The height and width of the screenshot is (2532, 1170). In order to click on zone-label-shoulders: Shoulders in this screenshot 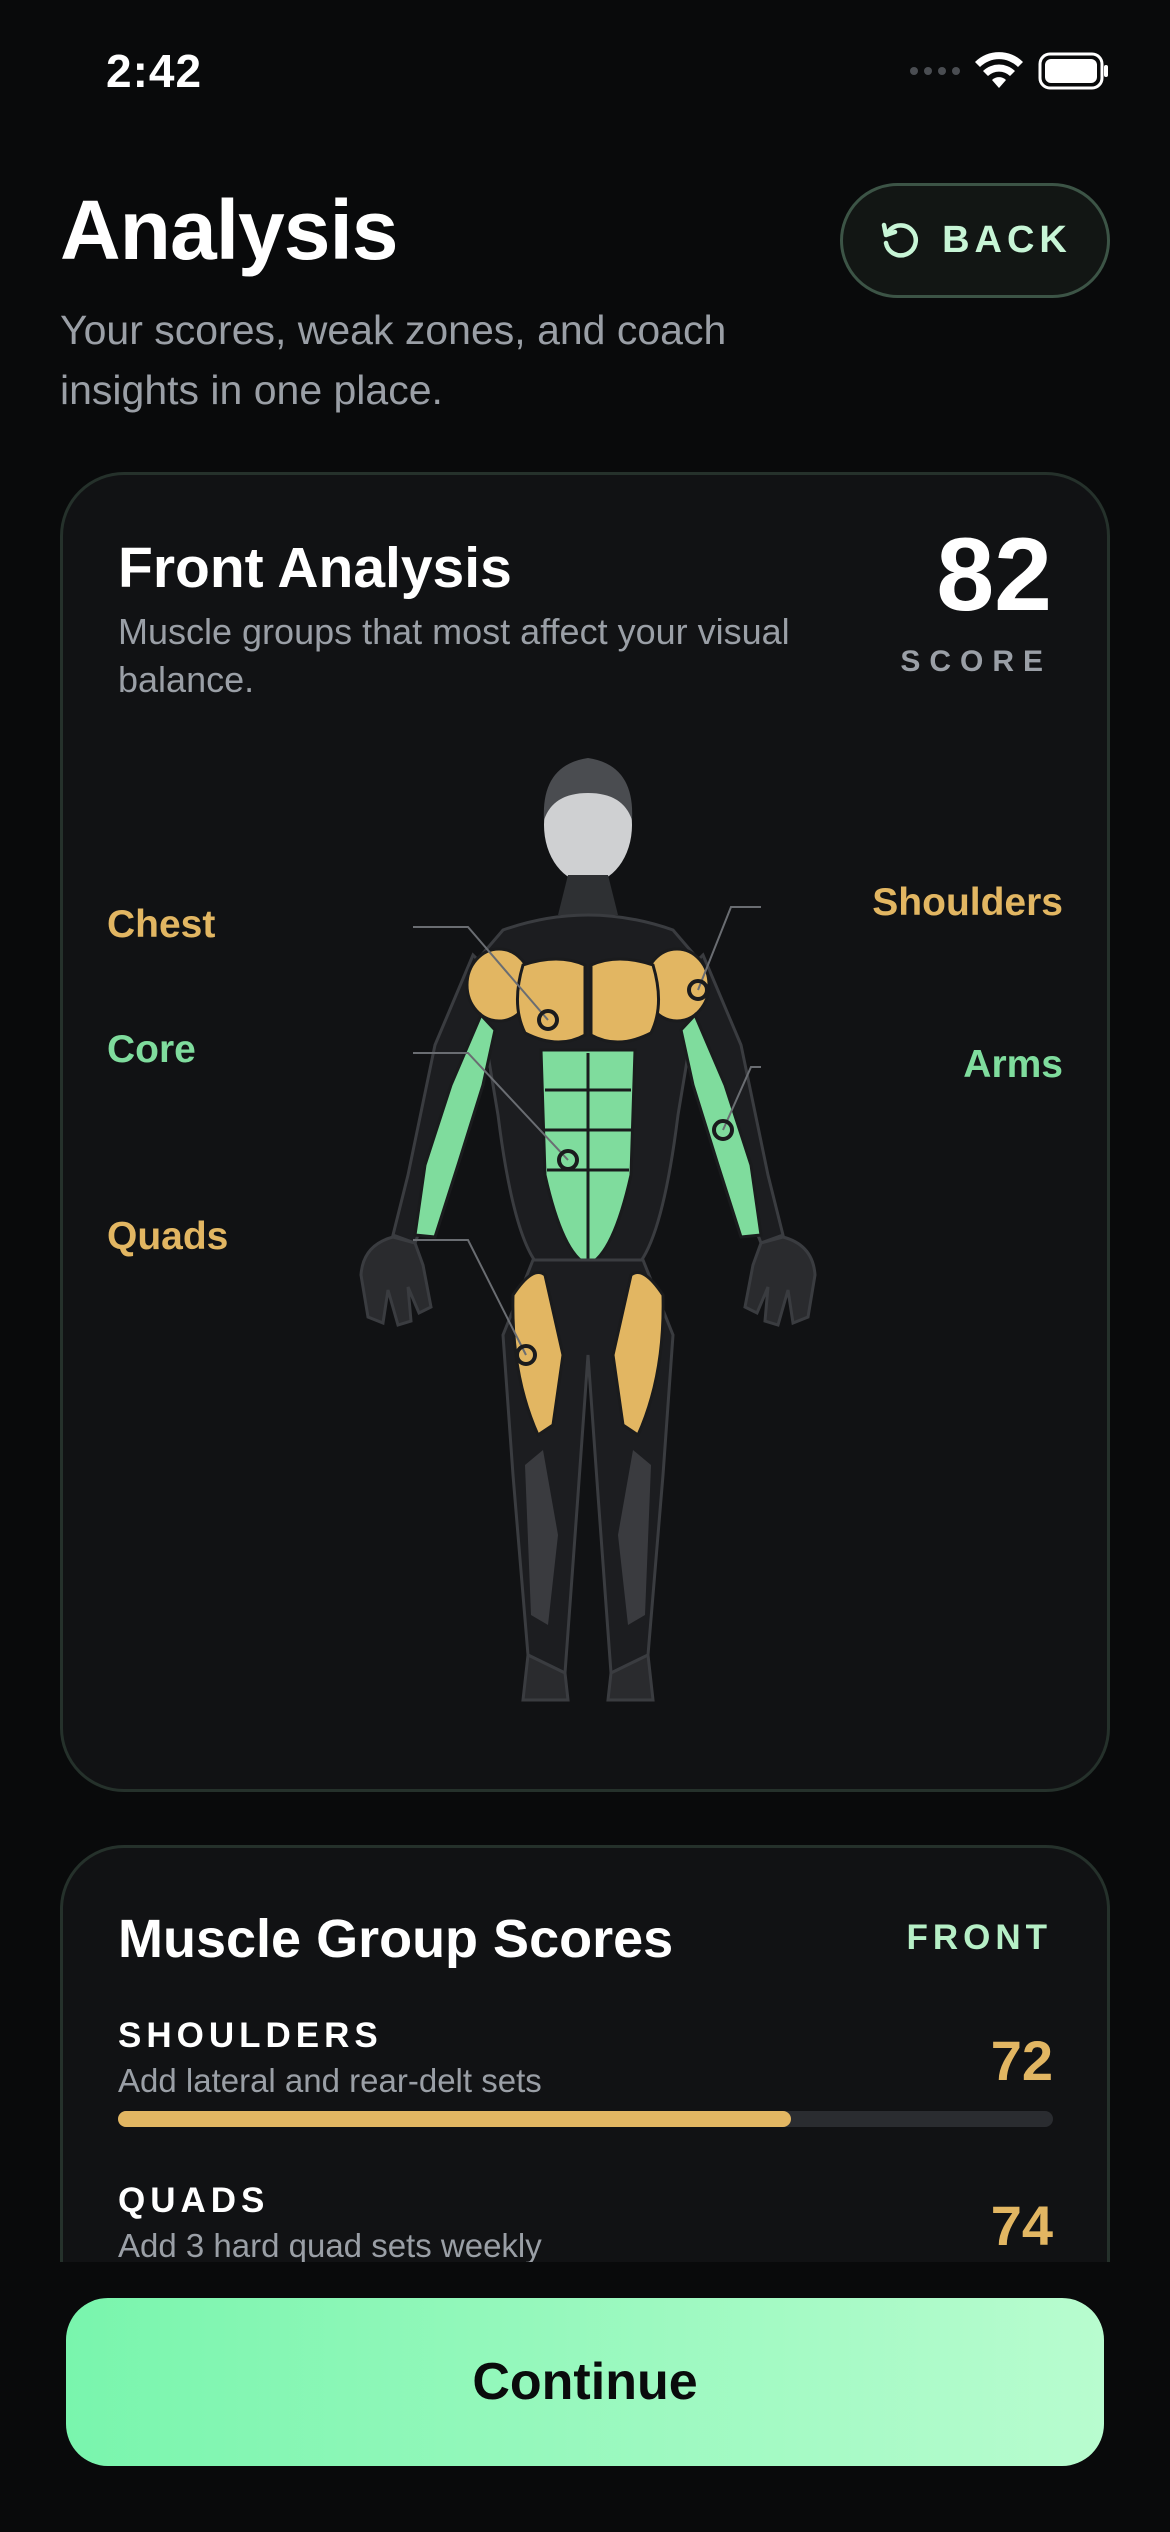, I will do `click(967, 902)`.